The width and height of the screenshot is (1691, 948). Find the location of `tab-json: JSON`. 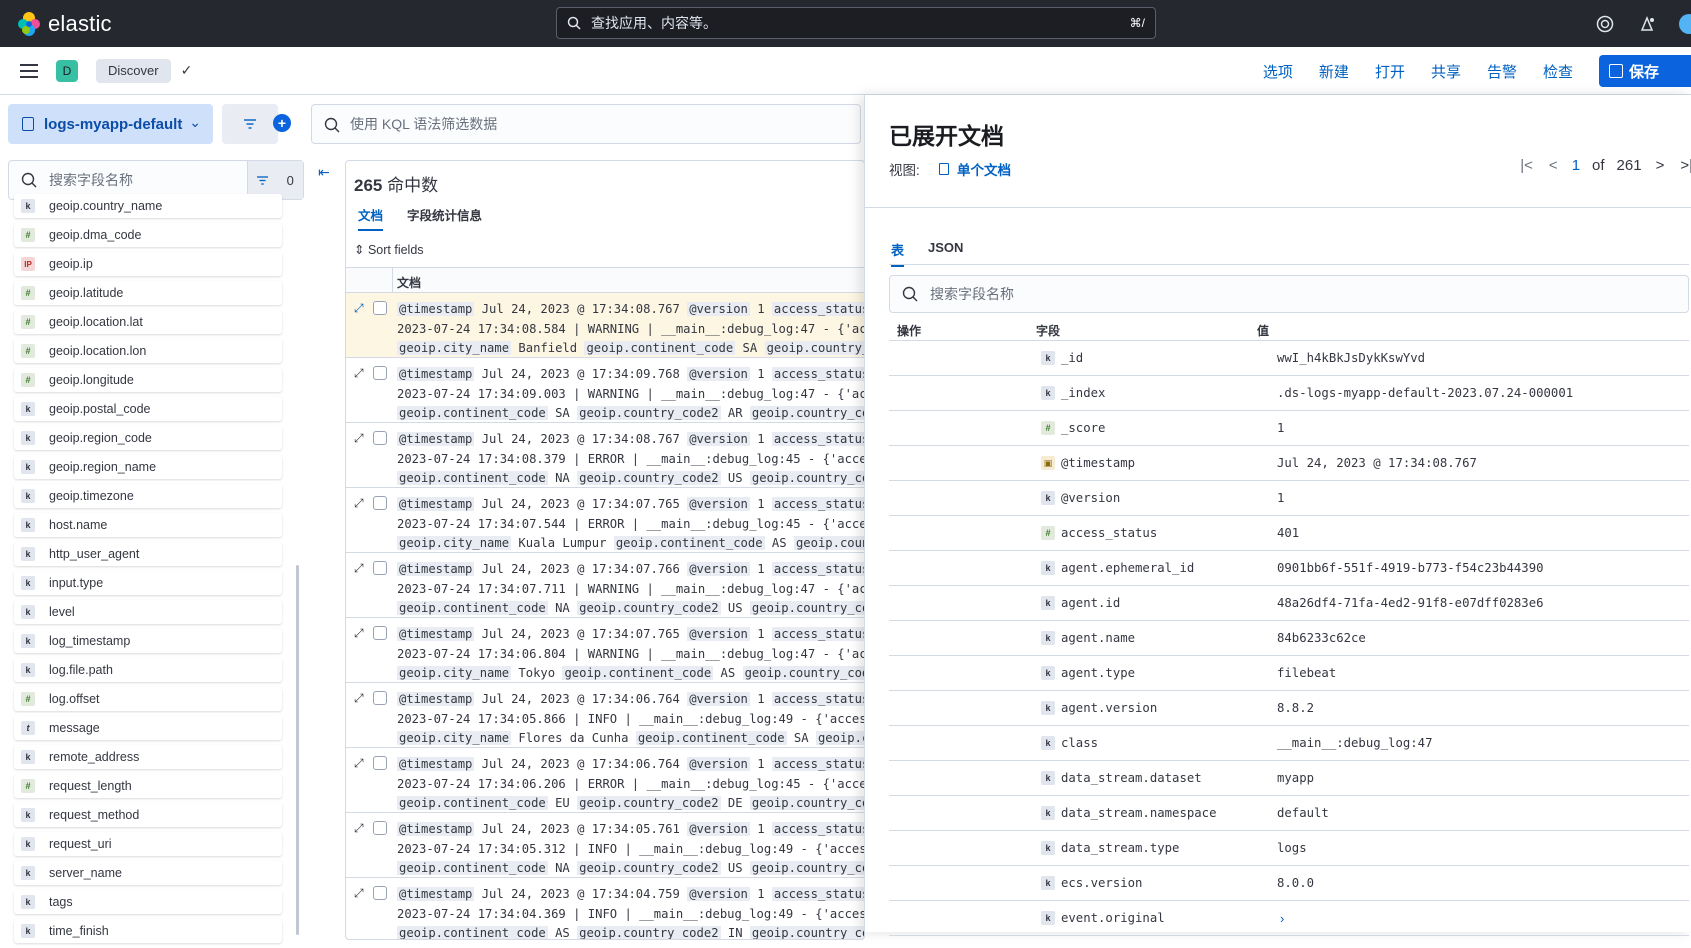

tab-json: JSON is located at coordinates (945, 253).